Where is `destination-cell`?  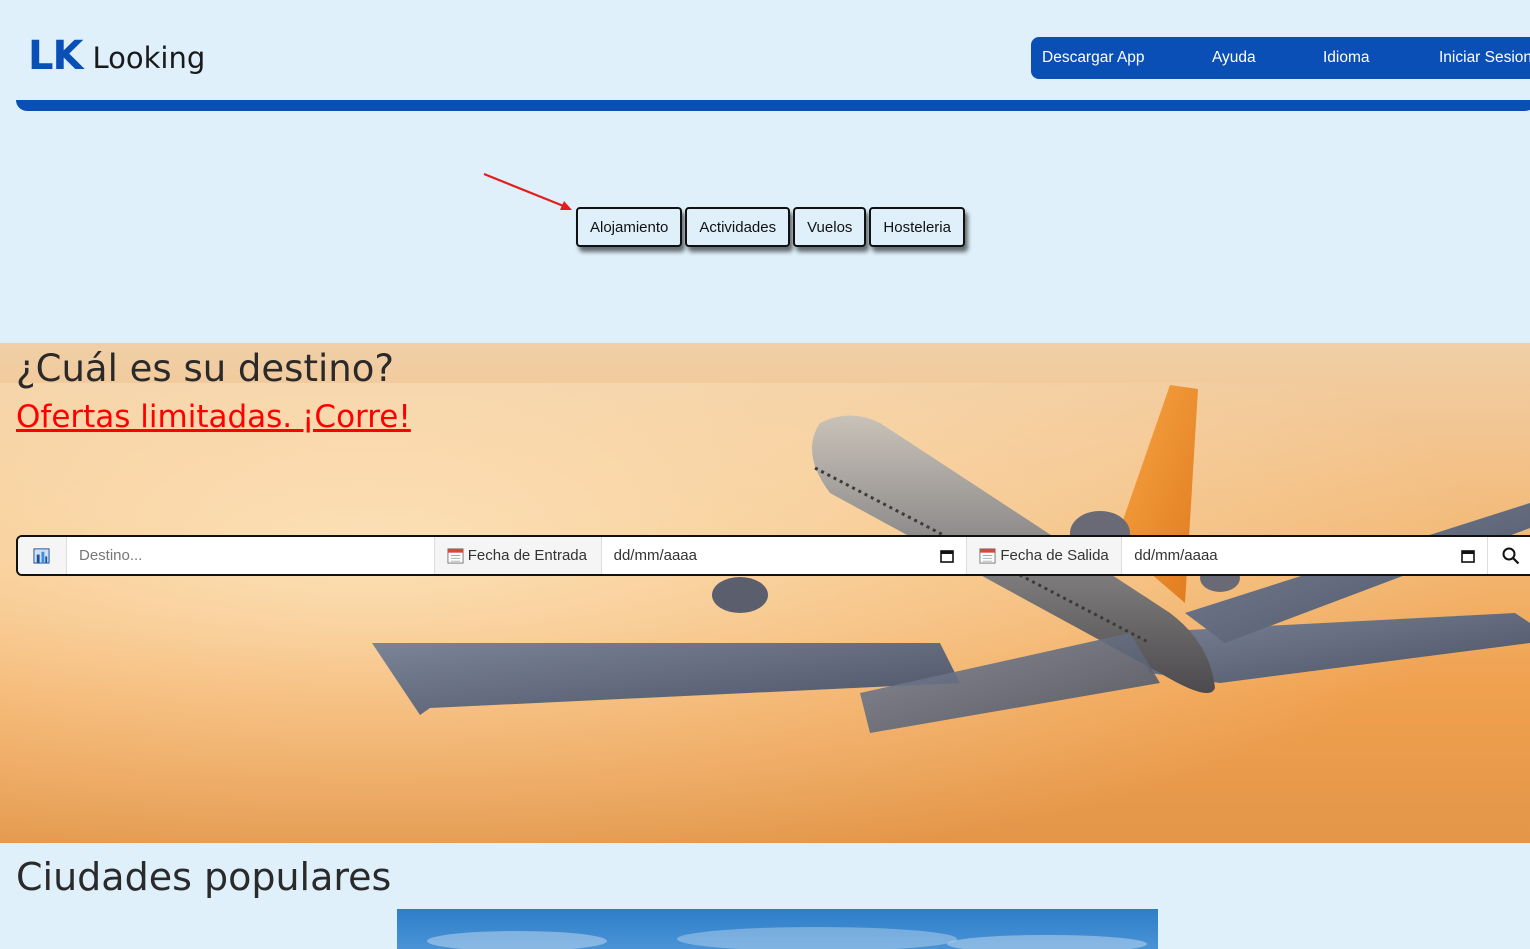
destination-cell is located at coordinates (250, 555).